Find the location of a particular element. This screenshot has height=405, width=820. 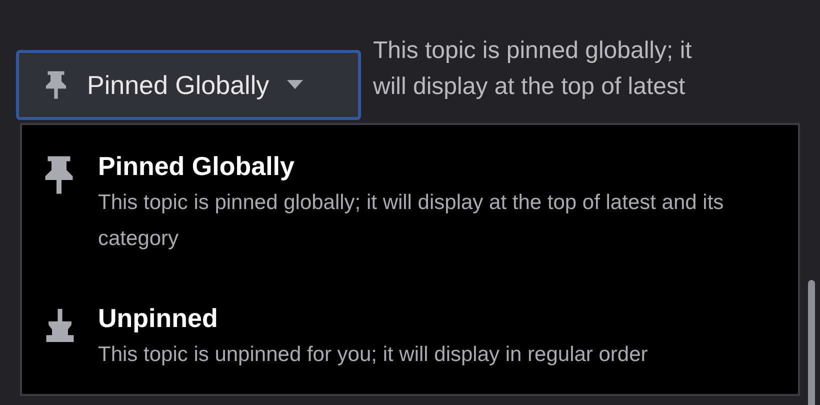

option-description: This topic is pinned globally; it will display at the top of latest and its category is located at coordinates (411, 221).